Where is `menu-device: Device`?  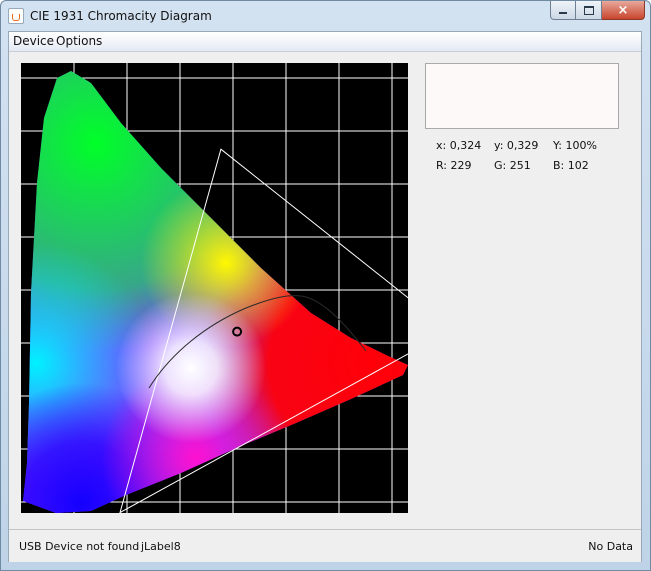 menu-device: Device is located at coordinates (33, 41).